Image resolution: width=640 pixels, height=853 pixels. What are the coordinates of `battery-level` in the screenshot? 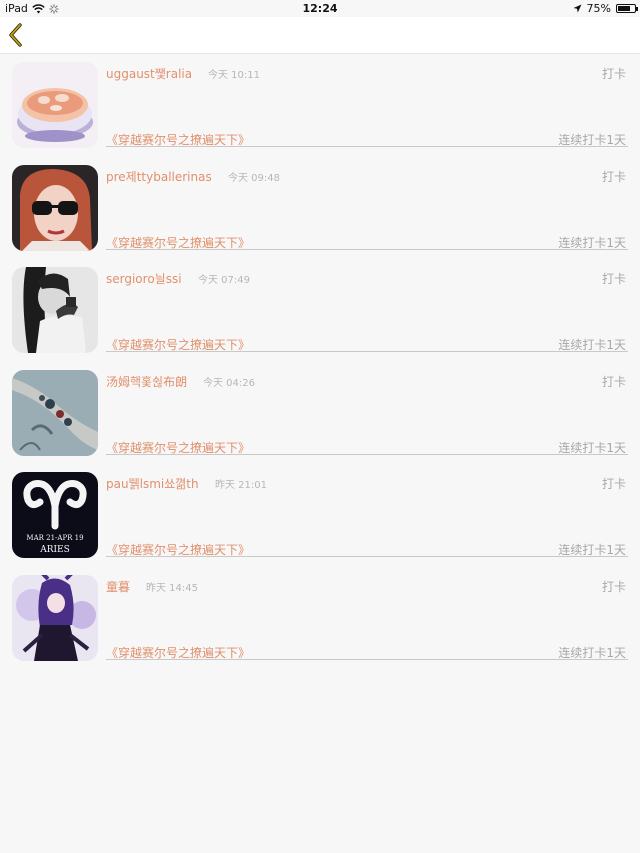 It's located at (624, 8).